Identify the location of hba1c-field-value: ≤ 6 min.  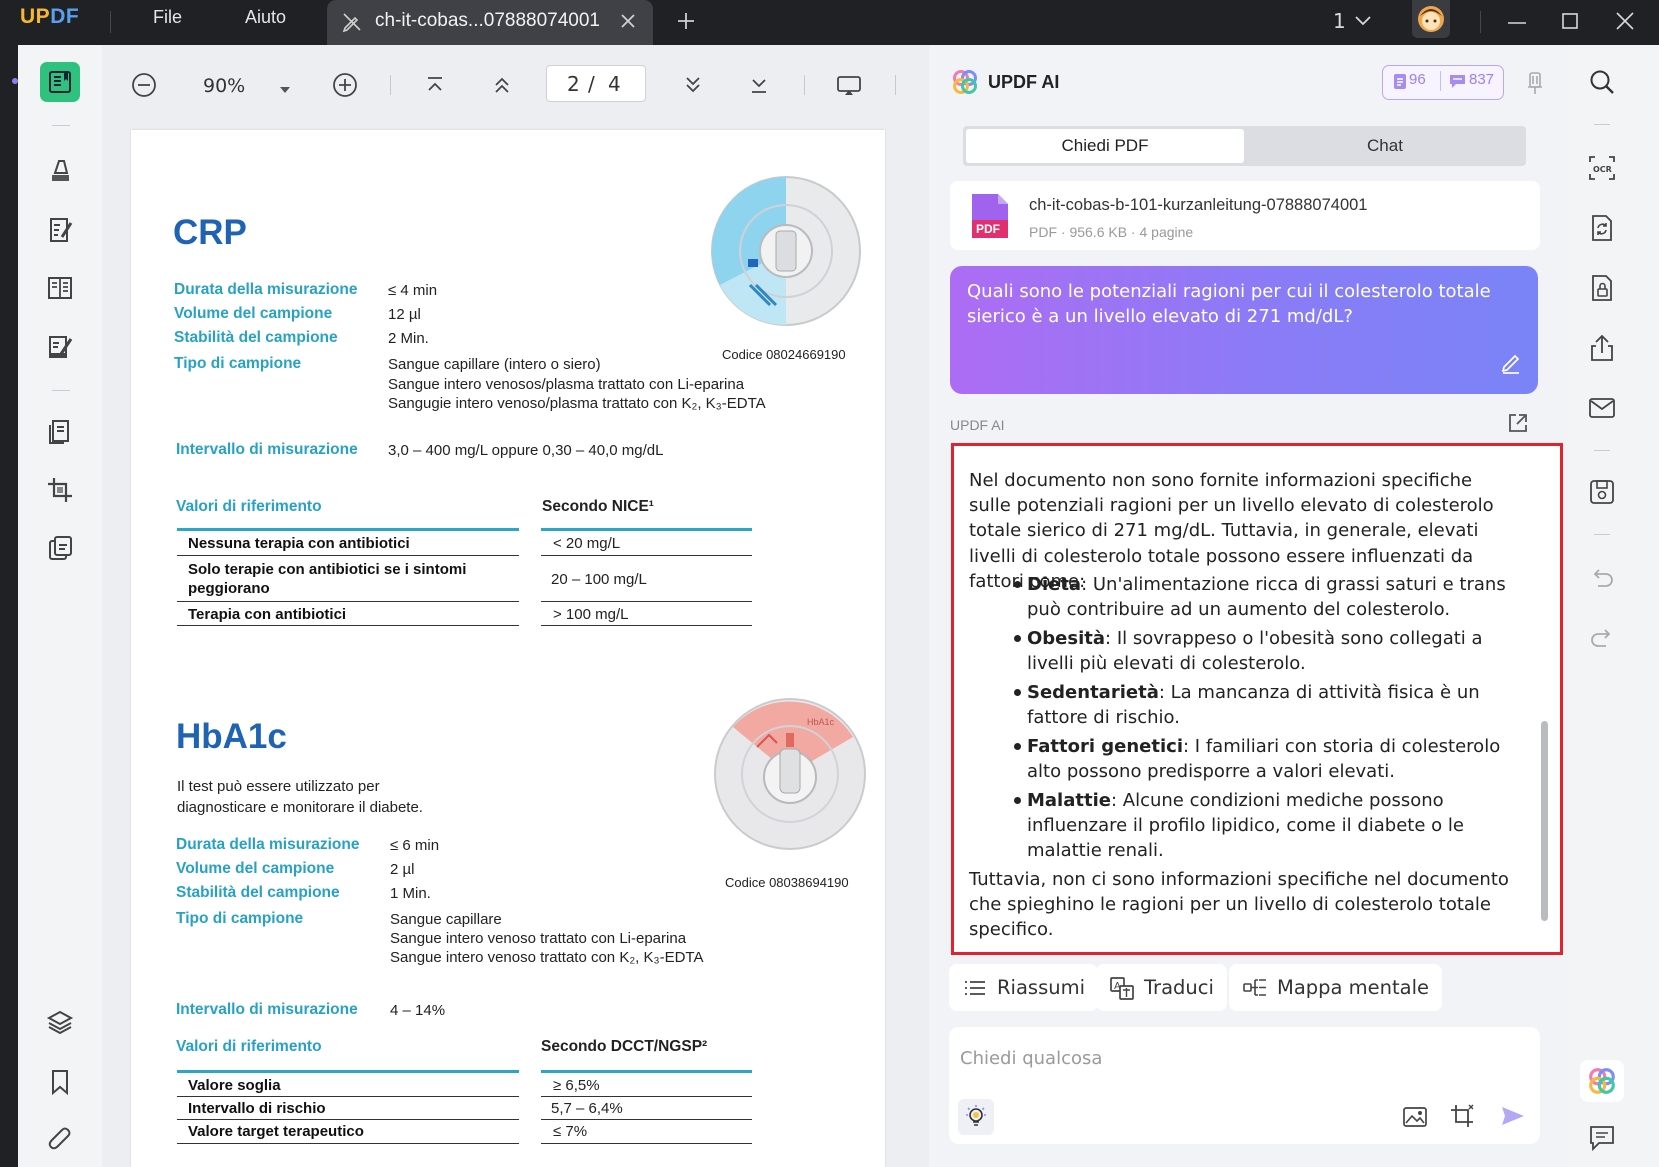
(415, 845).